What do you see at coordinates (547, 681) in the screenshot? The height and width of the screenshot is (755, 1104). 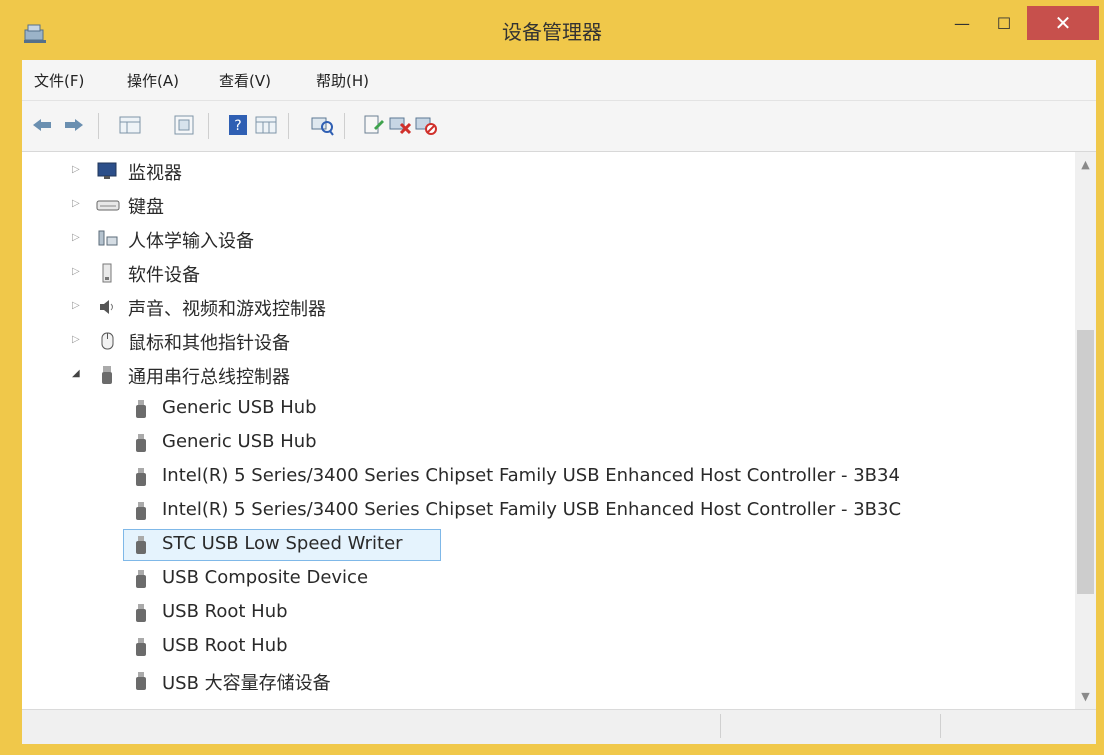 I see `tree-item-usb-device: USB 大容量存储设备` at bounding box center [547, 681].